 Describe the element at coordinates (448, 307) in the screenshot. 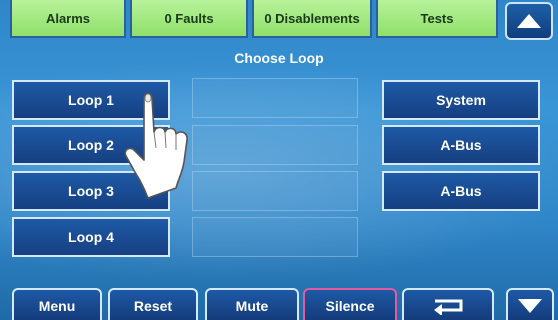

I see `enter-return-icon` at that location.